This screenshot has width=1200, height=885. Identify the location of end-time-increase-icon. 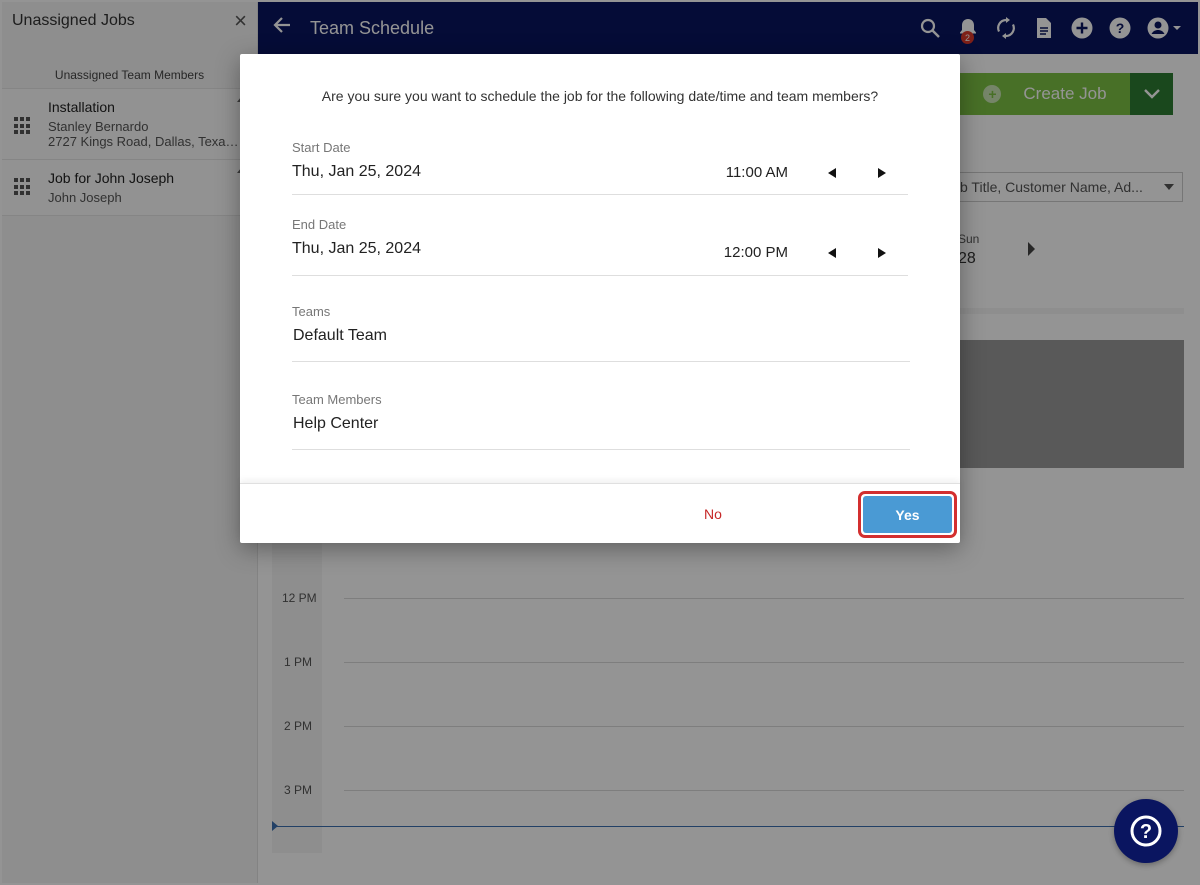
(882, 253).